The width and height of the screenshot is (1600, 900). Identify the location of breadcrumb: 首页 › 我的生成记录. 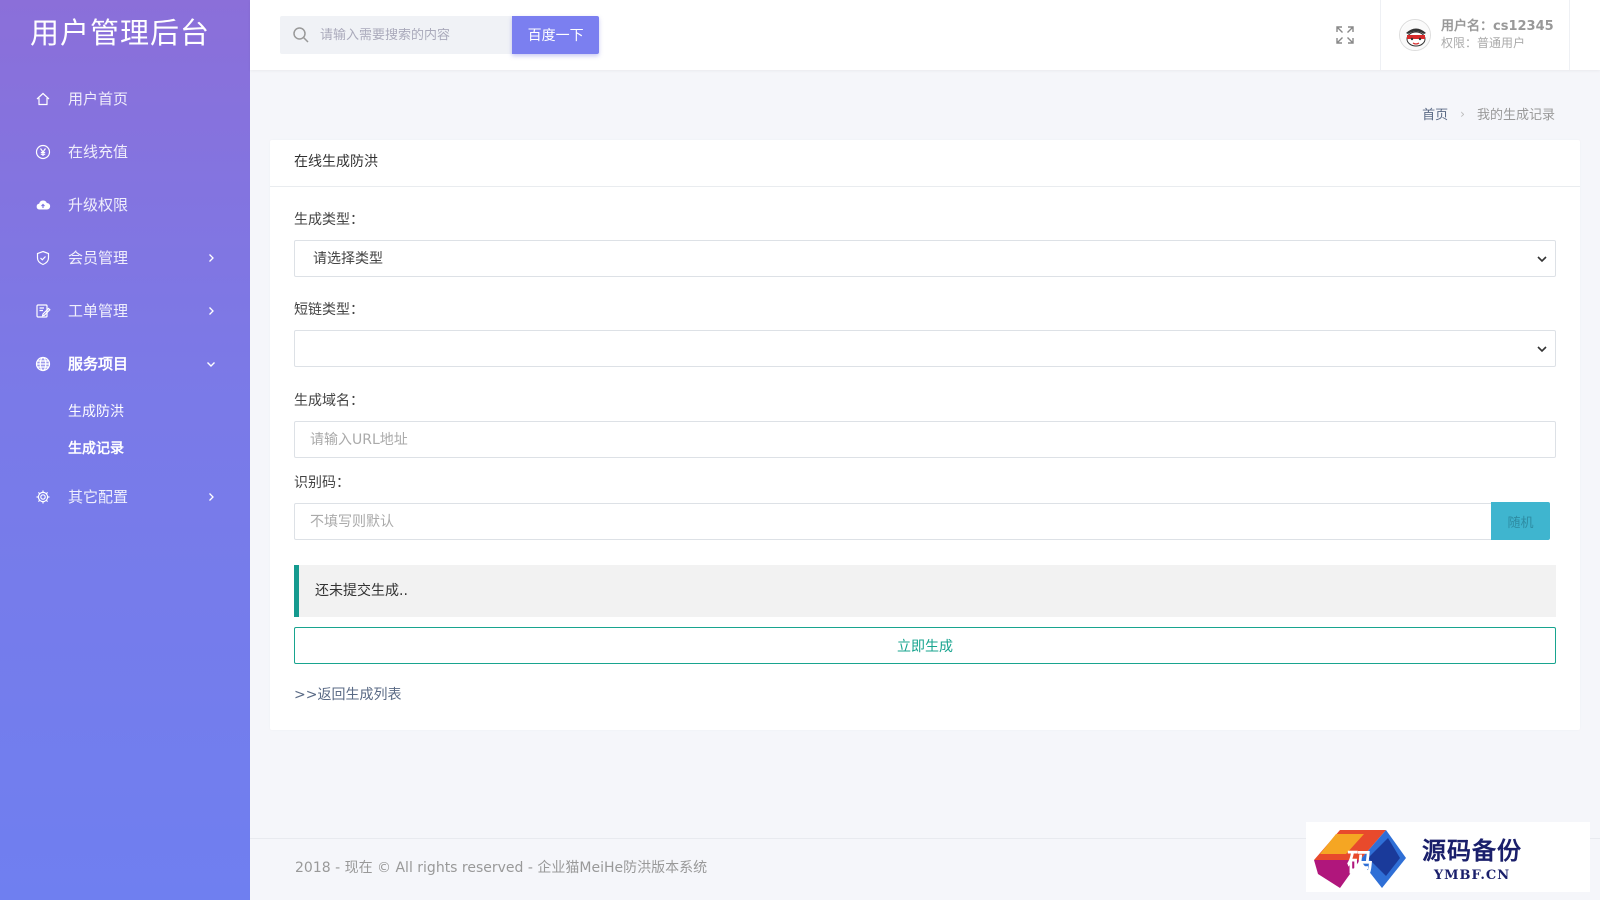
(1488, 114).